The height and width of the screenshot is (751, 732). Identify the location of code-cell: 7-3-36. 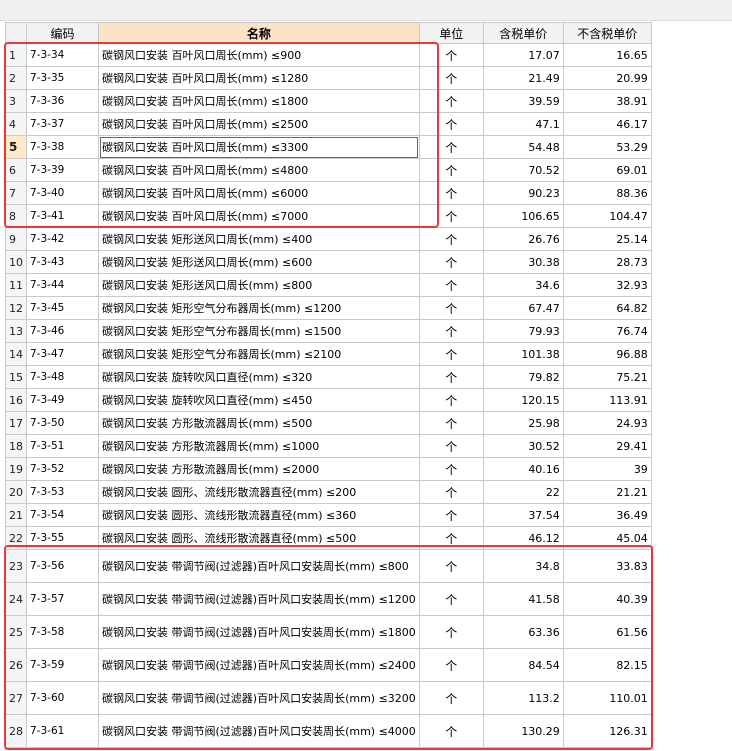
(62, 101).